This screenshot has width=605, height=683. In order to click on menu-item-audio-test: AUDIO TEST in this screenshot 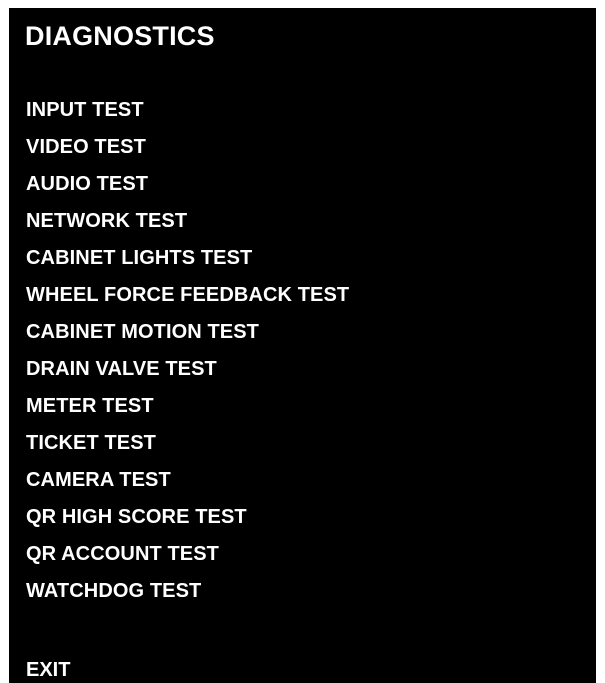, I will do `click(187, 187)`.